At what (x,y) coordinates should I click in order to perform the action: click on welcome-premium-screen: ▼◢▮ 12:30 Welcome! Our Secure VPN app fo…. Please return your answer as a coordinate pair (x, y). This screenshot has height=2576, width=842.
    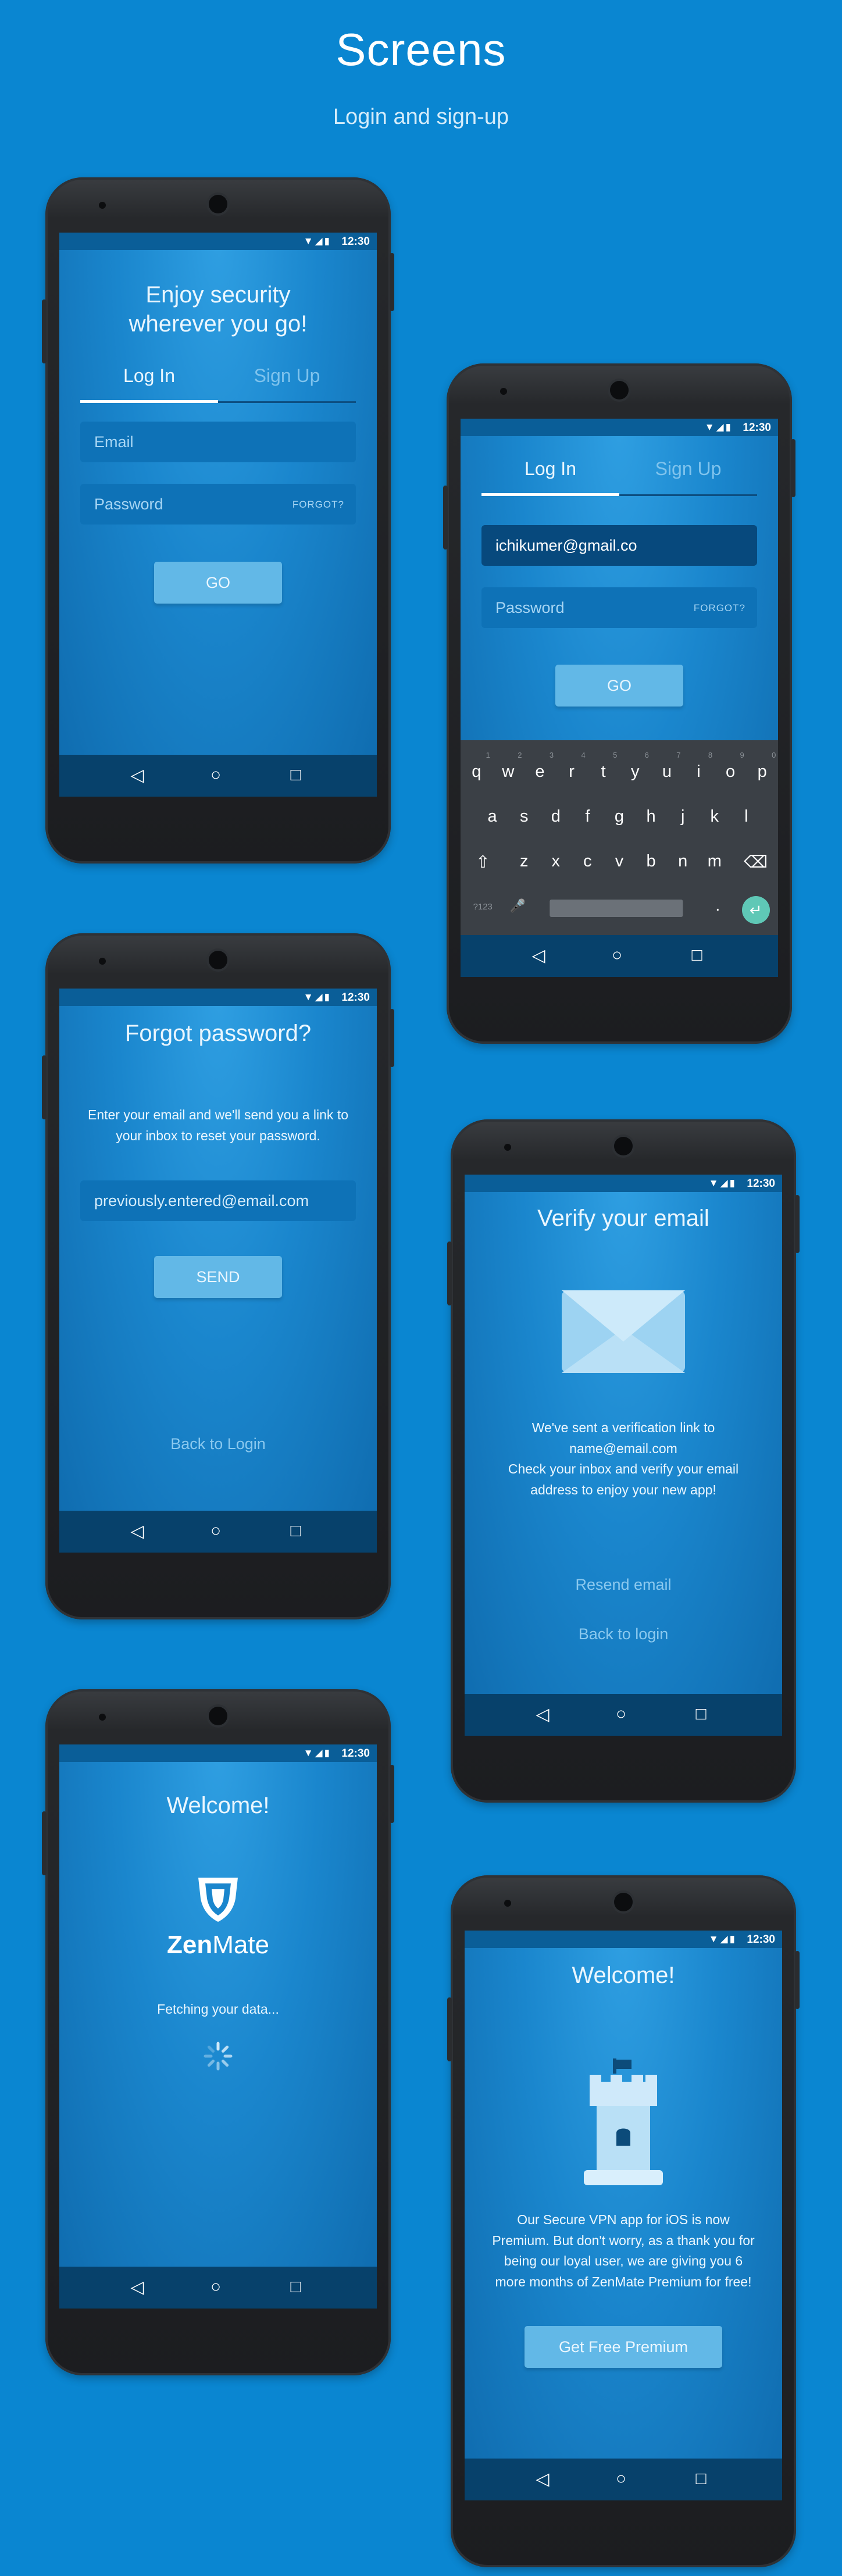
    Looking at the image, I should click on (623, 2216).